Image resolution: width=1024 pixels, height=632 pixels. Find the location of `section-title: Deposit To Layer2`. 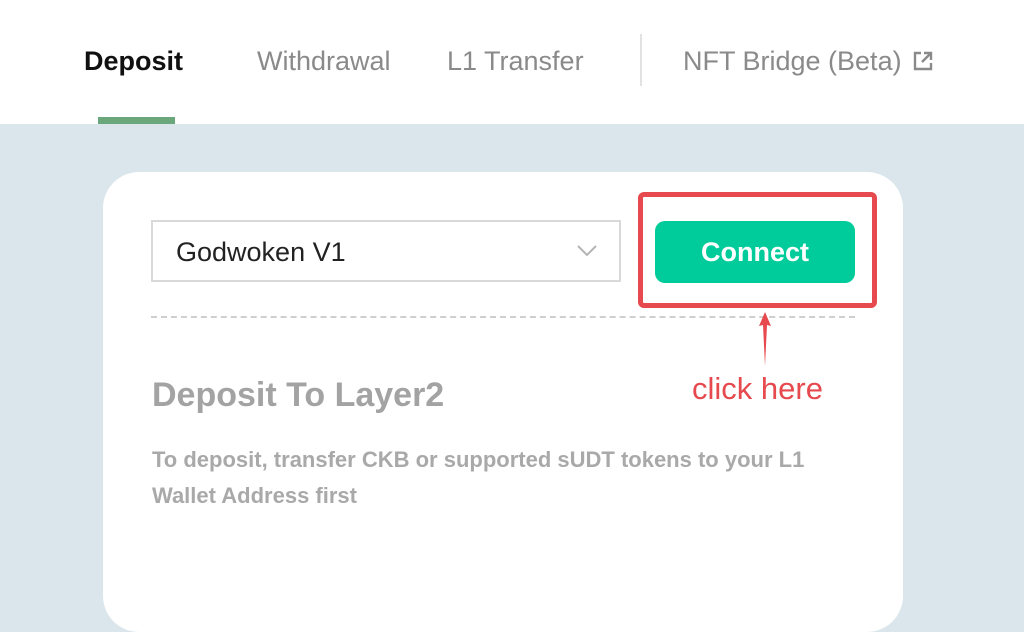

section-title: Deposit To Layer2 is located at coordinates (298, 395).